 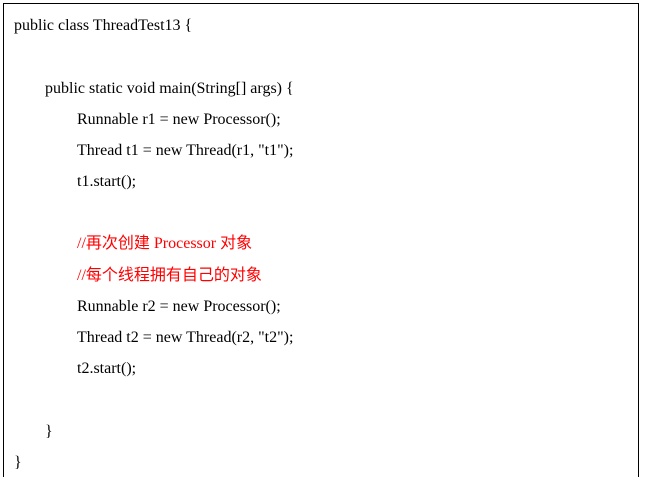 I want to click on code-line-t2: Thread t2 = new Thread(r2, "t2");, so click(x=185, y=337).